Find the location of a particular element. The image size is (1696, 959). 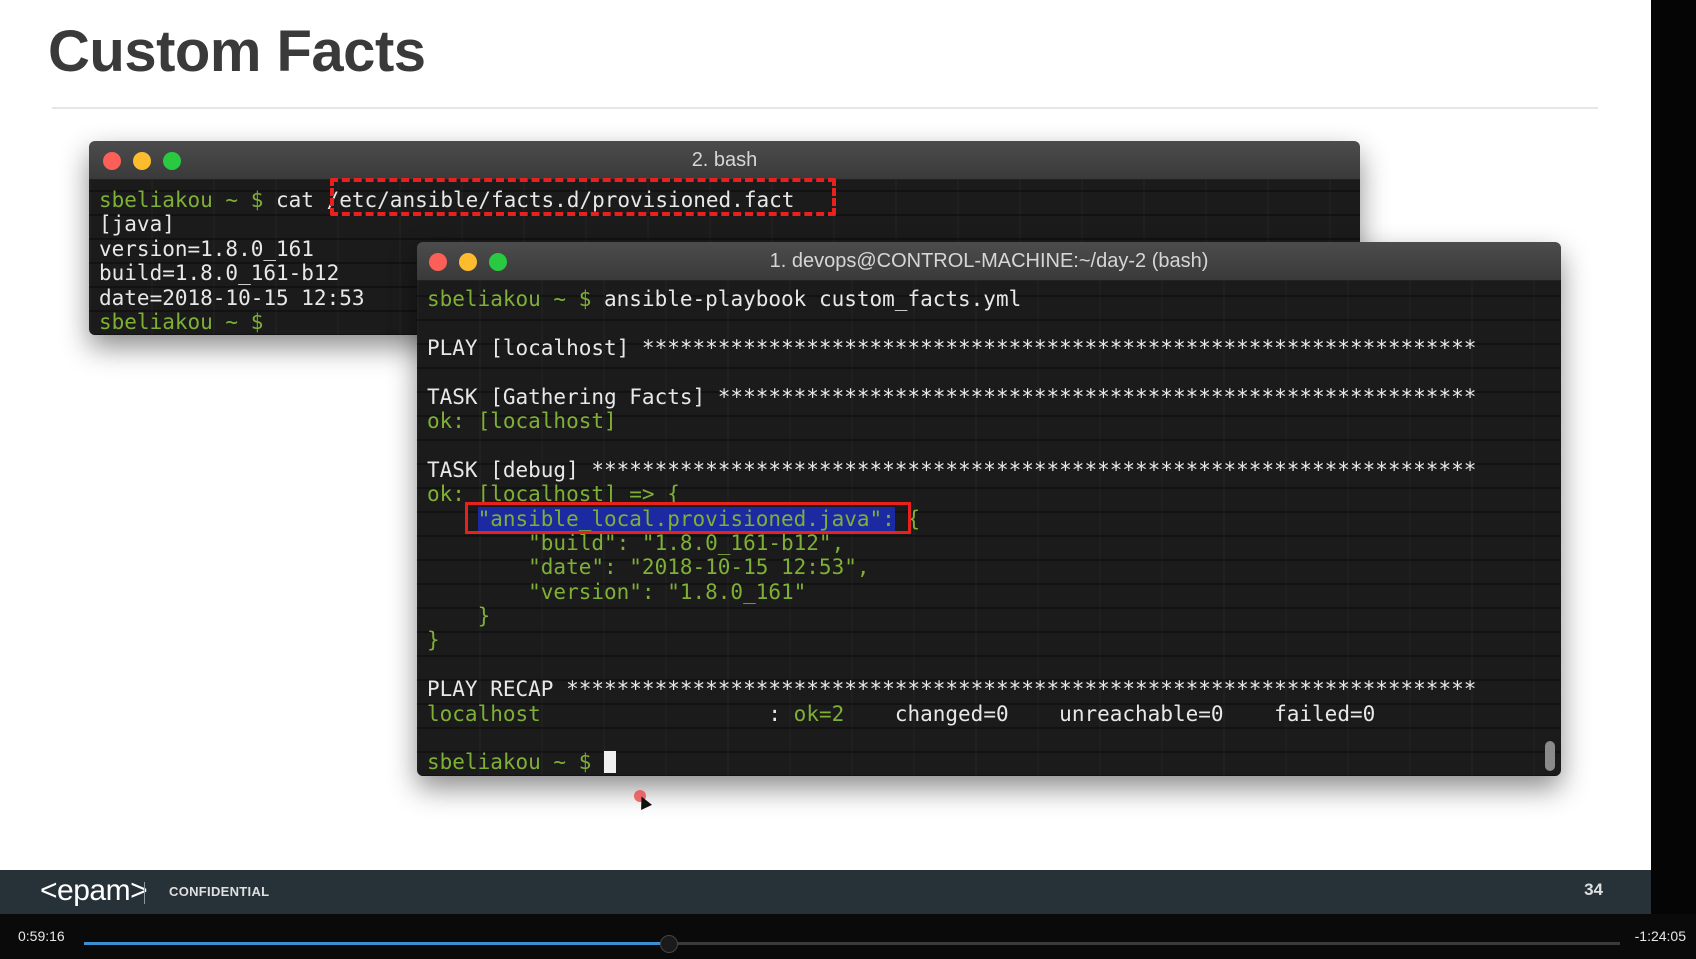

dashed-highlight-box is located at coordinates (583, 197).